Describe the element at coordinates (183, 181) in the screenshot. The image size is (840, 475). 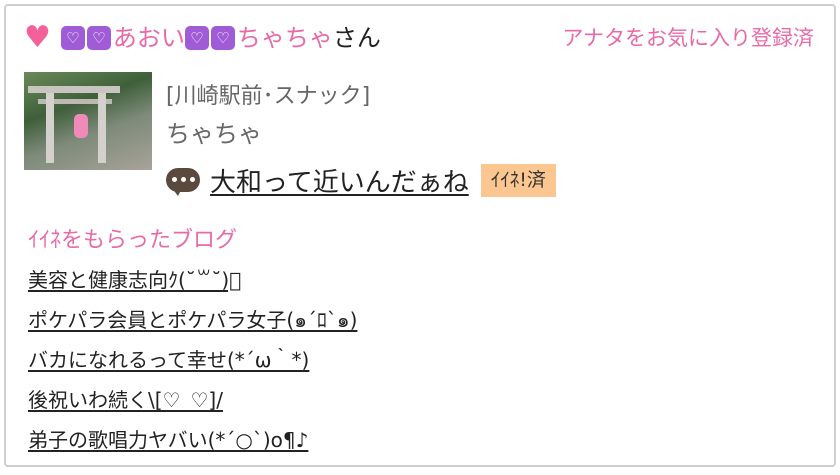
I see `speech-bubble-icon` at that location.